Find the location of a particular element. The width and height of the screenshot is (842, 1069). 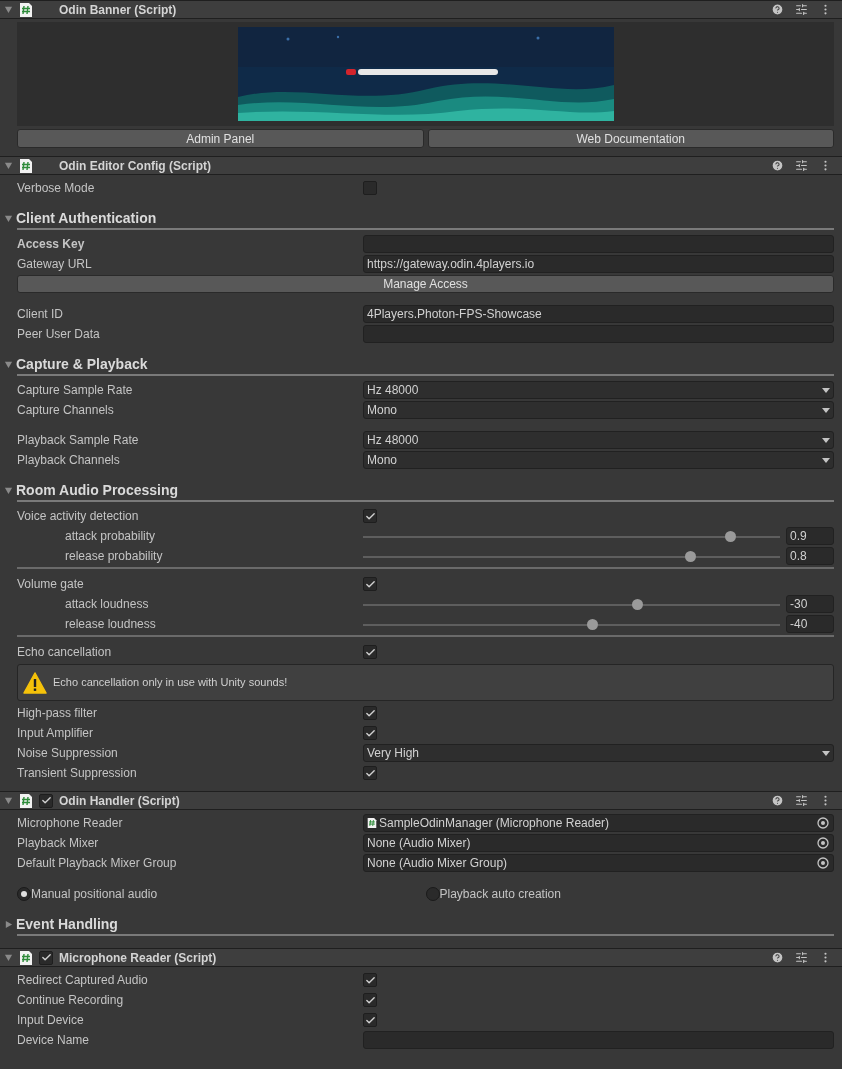

component-header: Microphone Reader (Script) is located at coordinates (421, 957).